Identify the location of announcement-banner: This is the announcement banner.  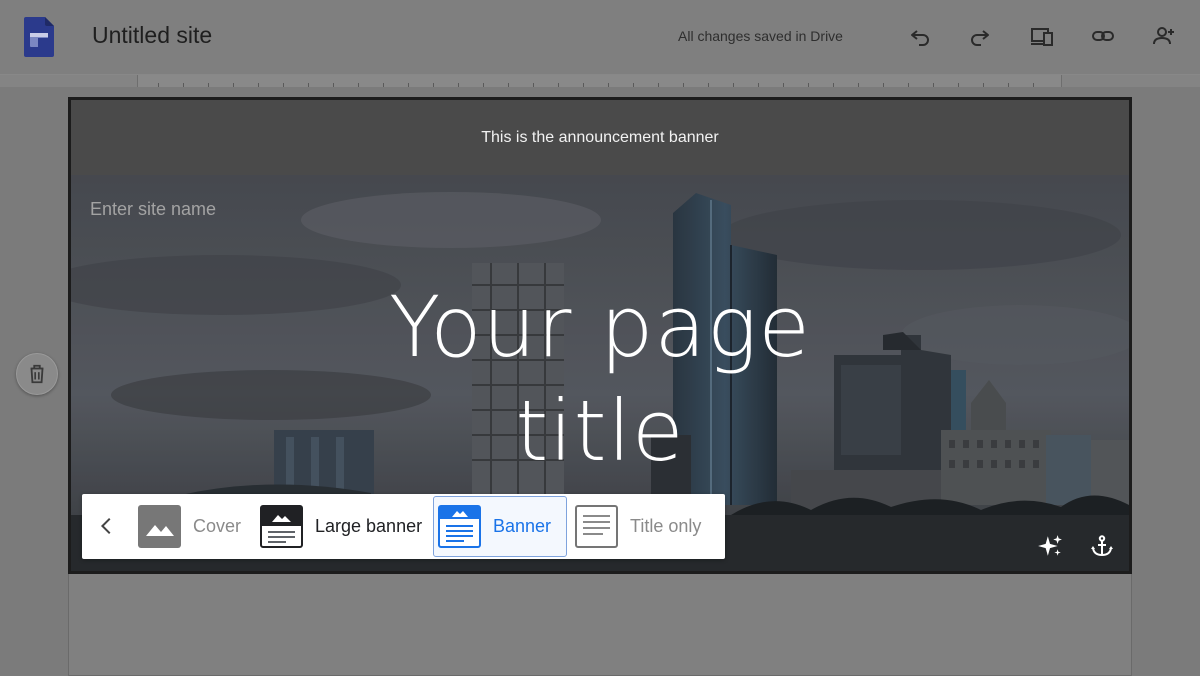
(600, 137).